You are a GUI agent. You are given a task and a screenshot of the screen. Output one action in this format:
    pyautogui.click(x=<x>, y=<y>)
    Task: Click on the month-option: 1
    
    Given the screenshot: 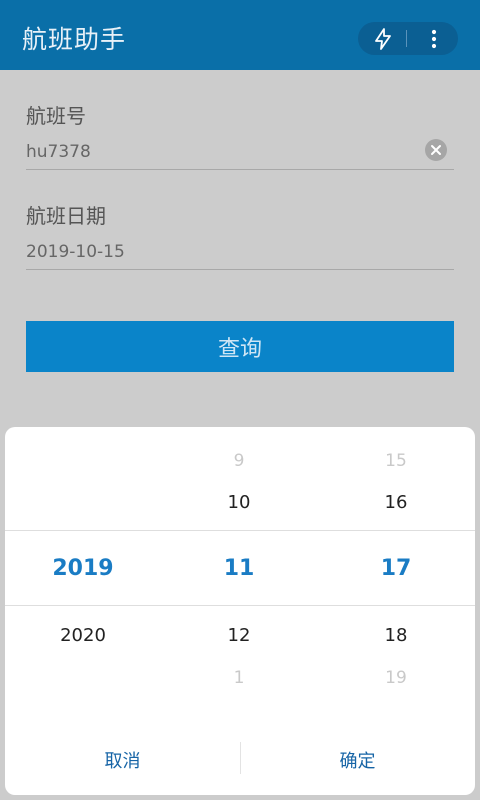 What is the action you would take?
    pyautogui.click(x=239, y=678)
    